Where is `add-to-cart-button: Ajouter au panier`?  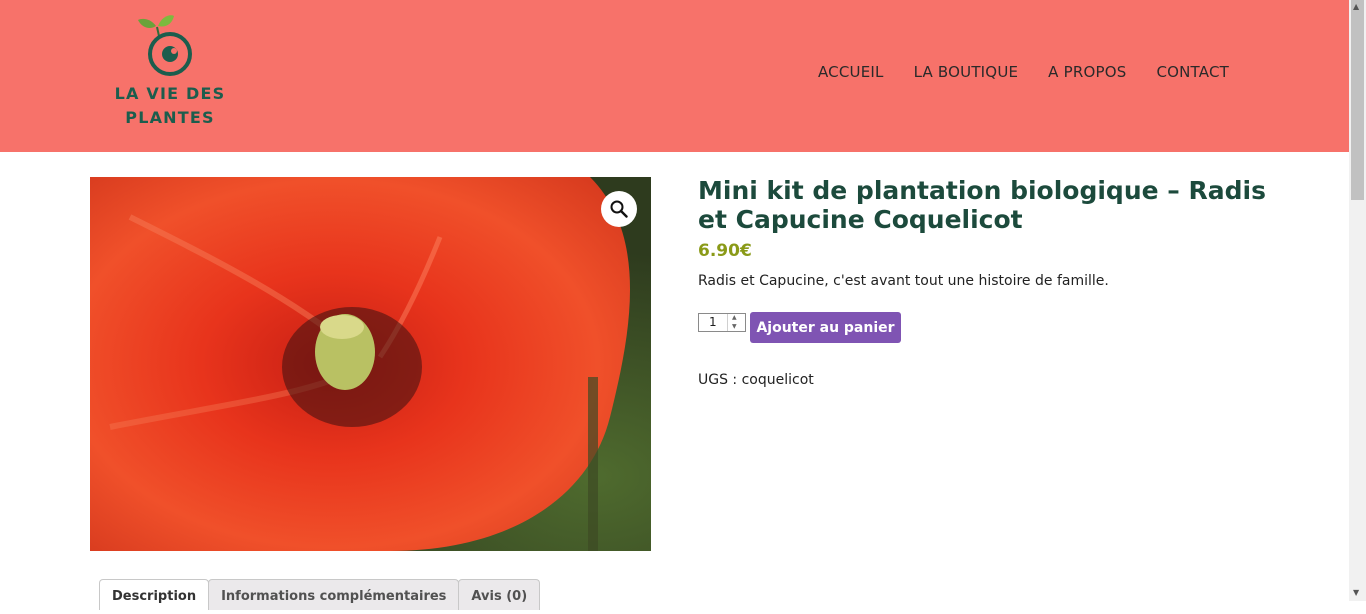 add-to-cart-button: Ajouter au panier is located at coordinates (825, 327).